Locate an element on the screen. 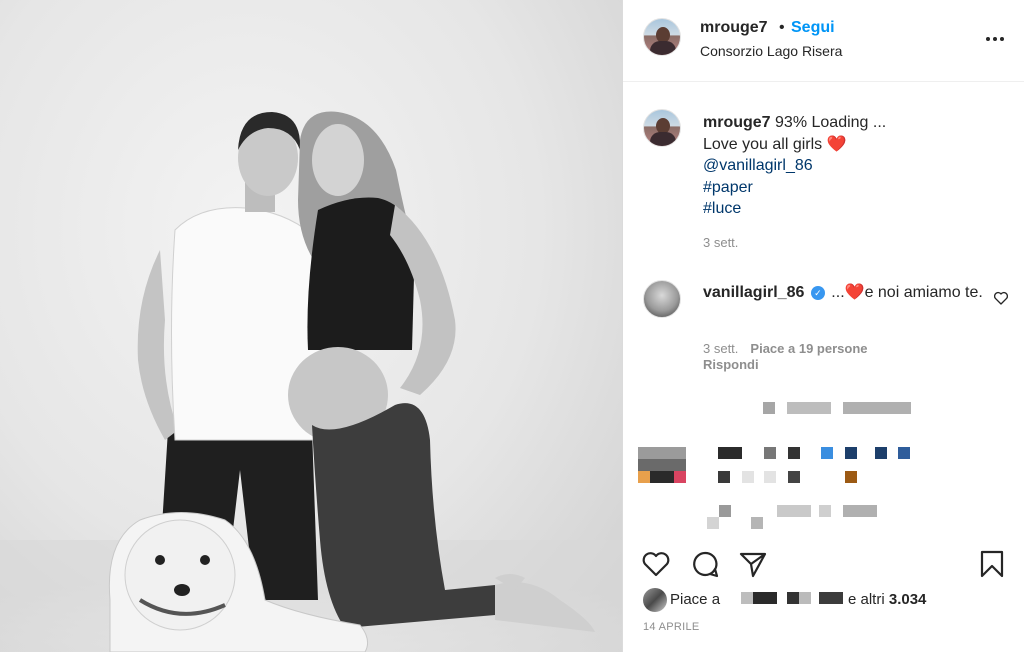 The image size is (1024, 652). caption-line-2: Love you all girls is located at coordinates (763, 144).